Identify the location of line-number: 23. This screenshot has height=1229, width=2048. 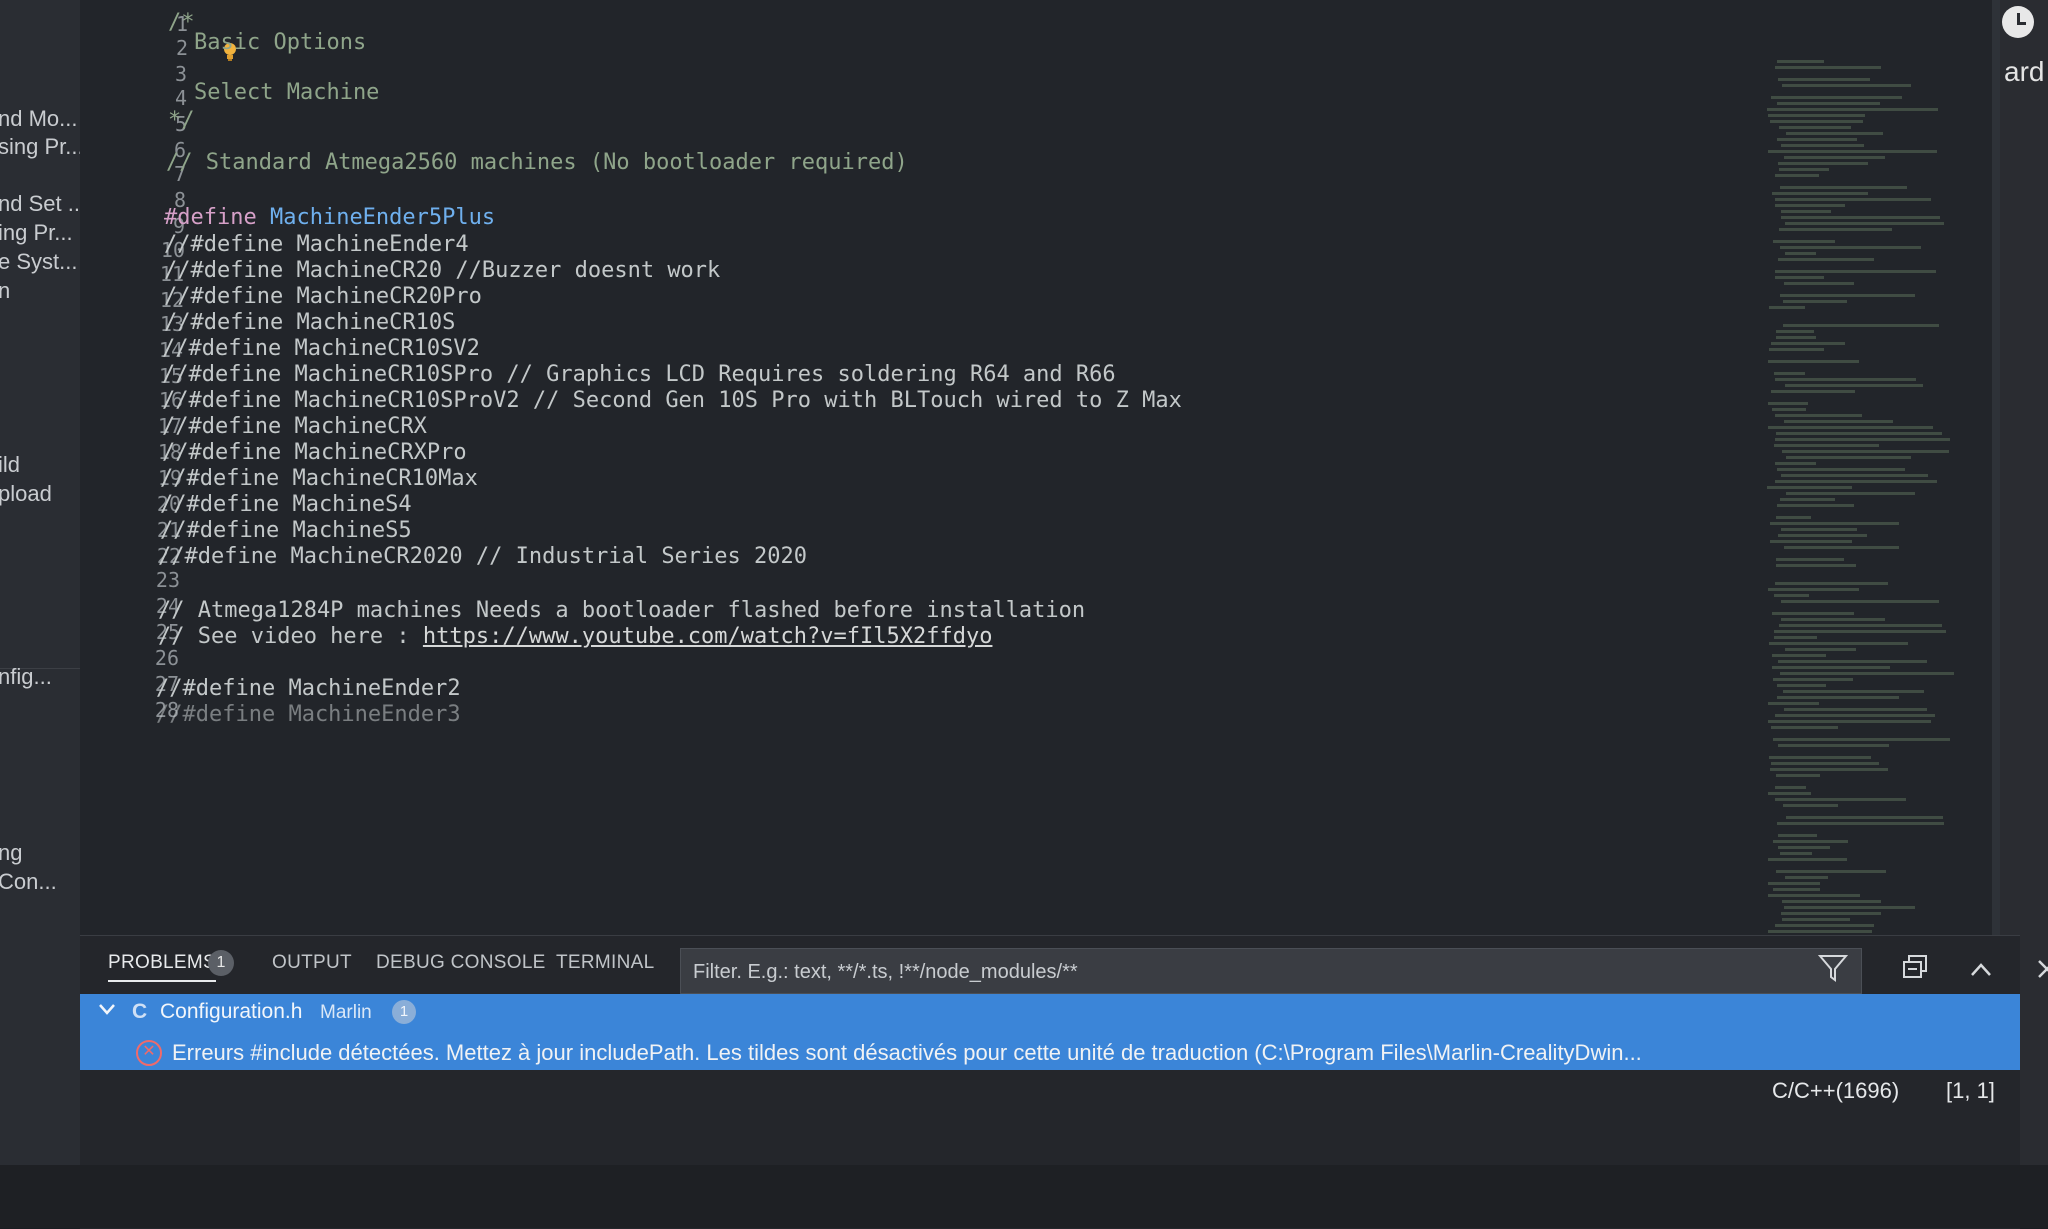
(167, 580).